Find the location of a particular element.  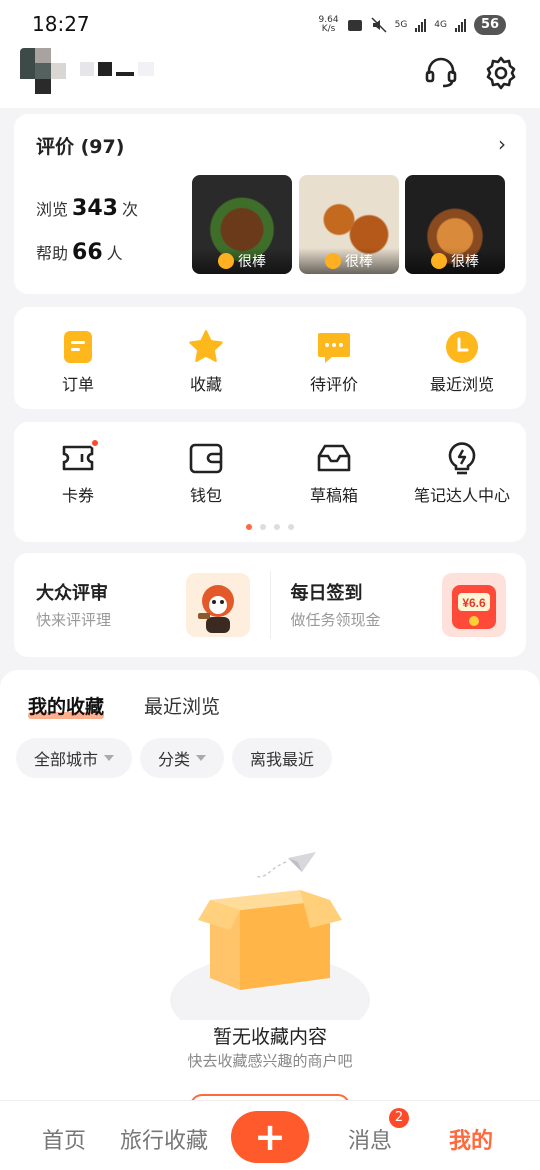

headset-icon is located at coordinates (441, 72).